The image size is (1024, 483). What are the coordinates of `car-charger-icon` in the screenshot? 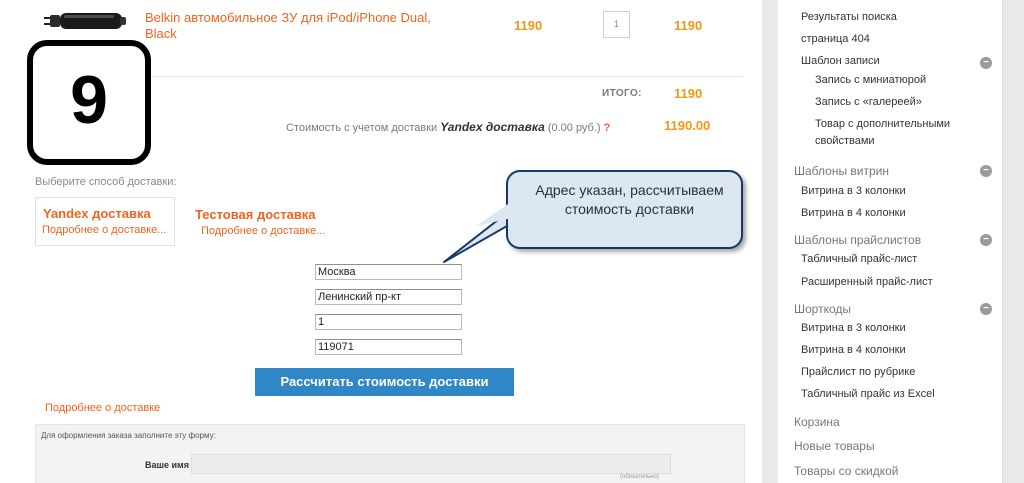 It's located at (86, 21).